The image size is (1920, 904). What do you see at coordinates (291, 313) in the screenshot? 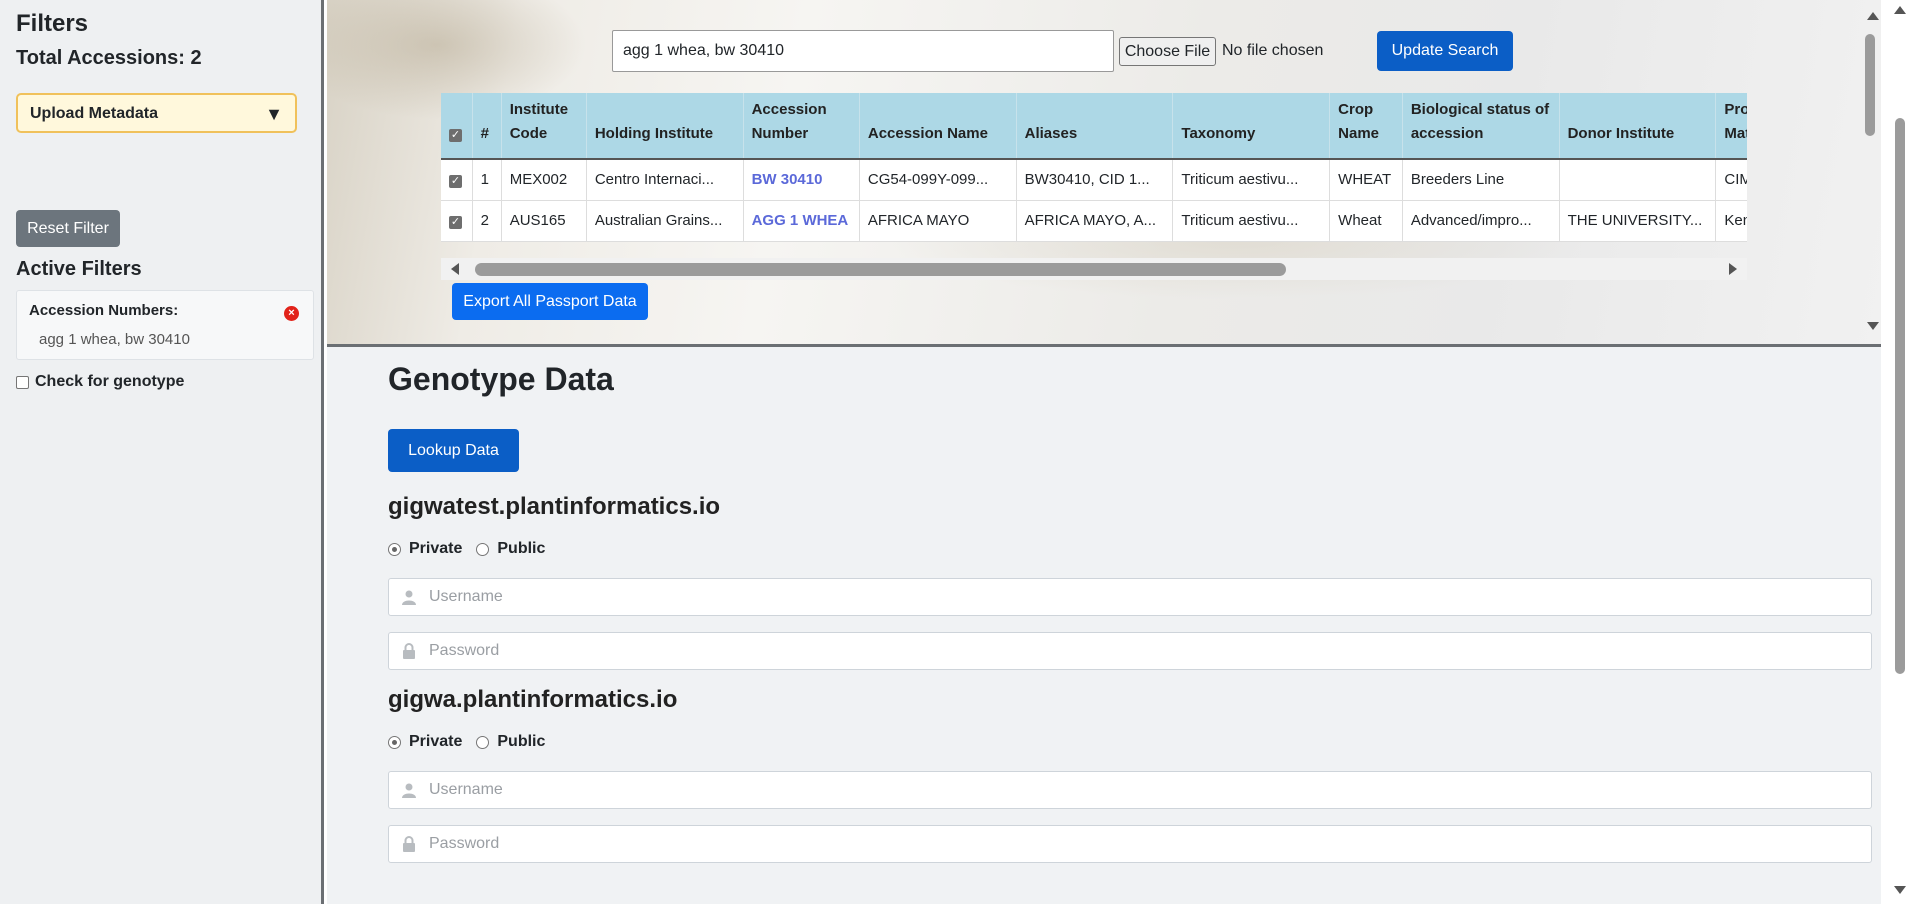
I see `remove-filter-icon: ×` at bounding box center [291, 313].